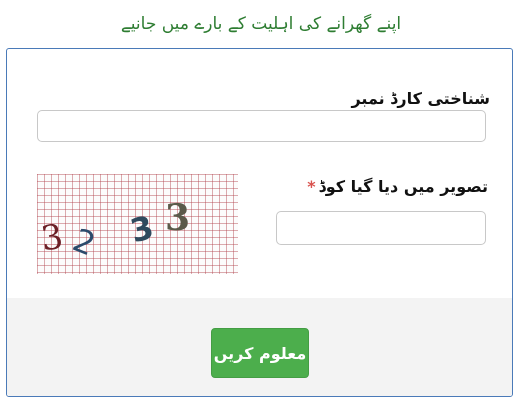  I want to click on captcha-glyphs: 3 2 3 3, so click(114, 230).